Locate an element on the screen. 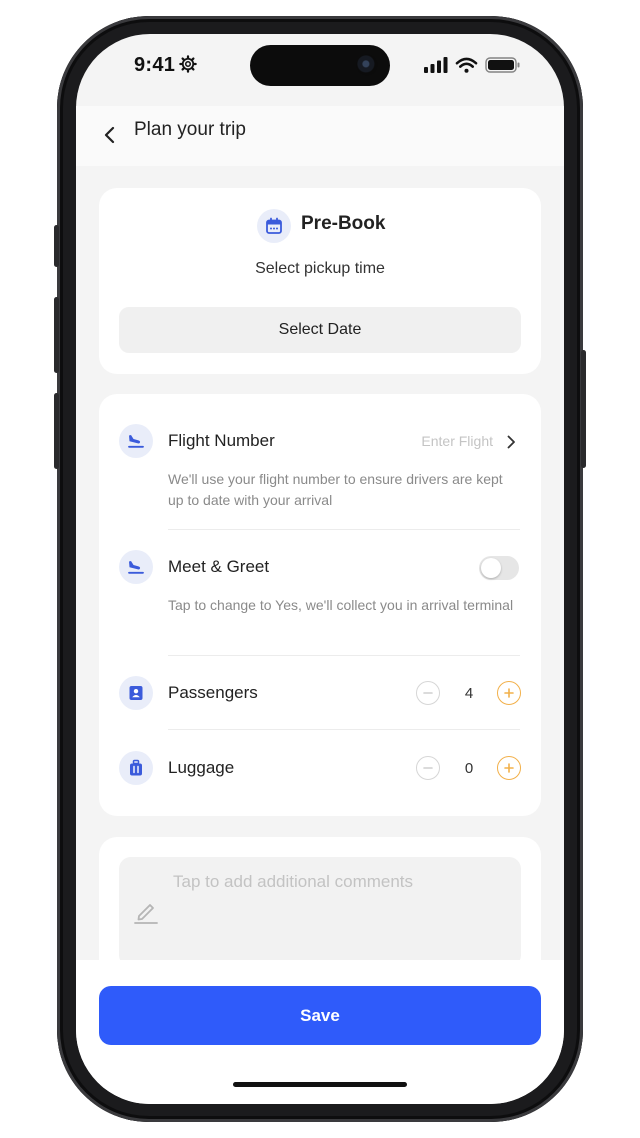  calendar-icon is located at coordinates (274, 225).